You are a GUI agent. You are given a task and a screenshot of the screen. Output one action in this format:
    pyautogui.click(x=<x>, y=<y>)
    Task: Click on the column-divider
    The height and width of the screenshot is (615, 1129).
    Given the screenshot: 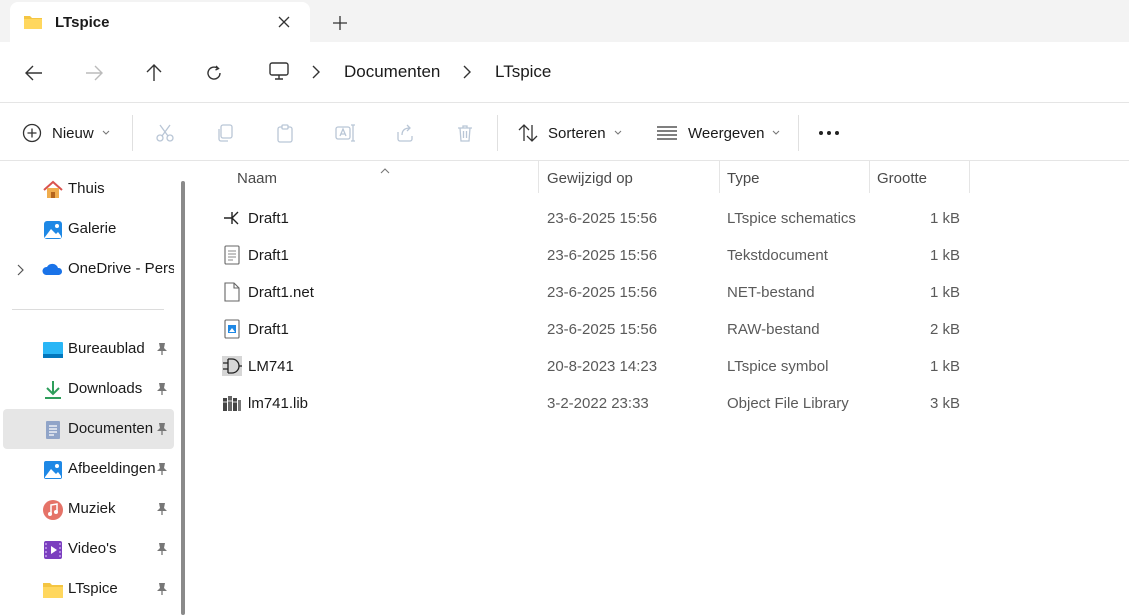 What is the action you would take?
    pyautogui.click(x=969, y=177)
    